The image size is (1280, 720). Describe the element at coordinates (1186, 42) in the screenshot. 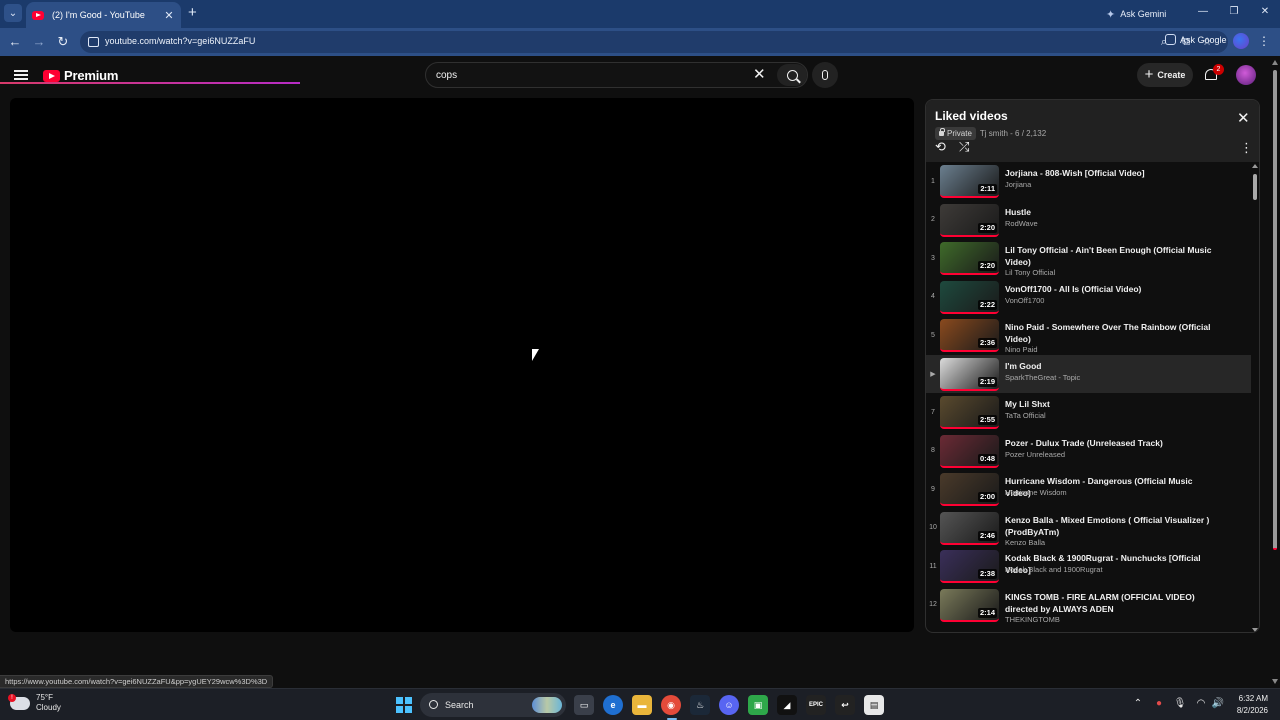

I see `install-app-icon: ⧉` at that location.